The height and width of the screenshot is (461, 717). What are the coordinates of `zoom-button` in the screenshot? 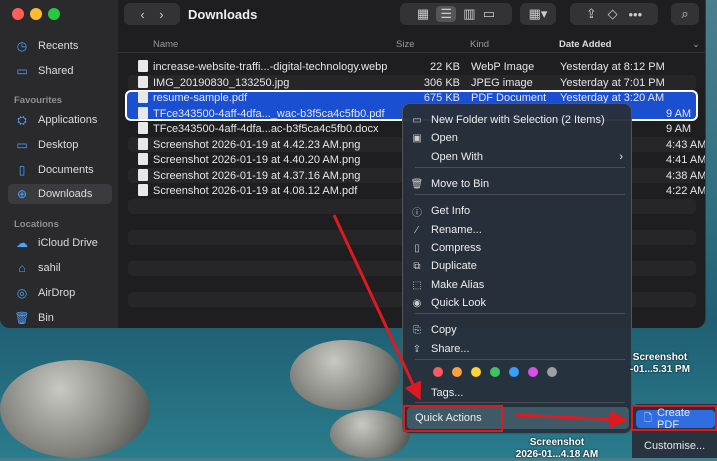 It's located at (54, 14).